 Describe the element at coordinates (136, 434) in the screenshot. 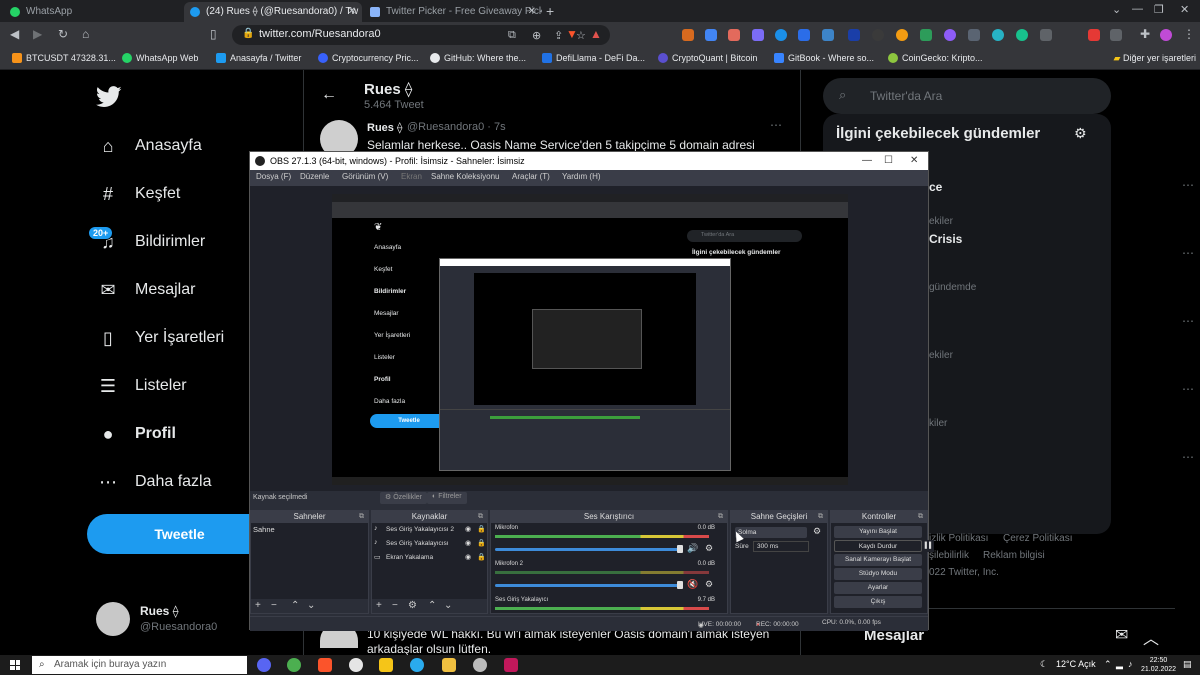

I see `nav-profile: ● Profil` at that location.